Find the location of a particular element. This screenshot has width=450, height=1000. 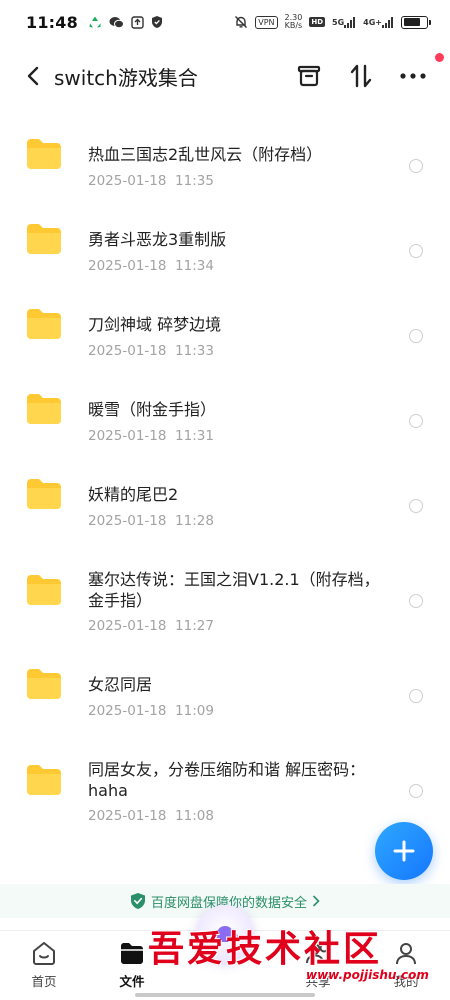

nav-label-home: 首页 is located at coordinates (44, 981).